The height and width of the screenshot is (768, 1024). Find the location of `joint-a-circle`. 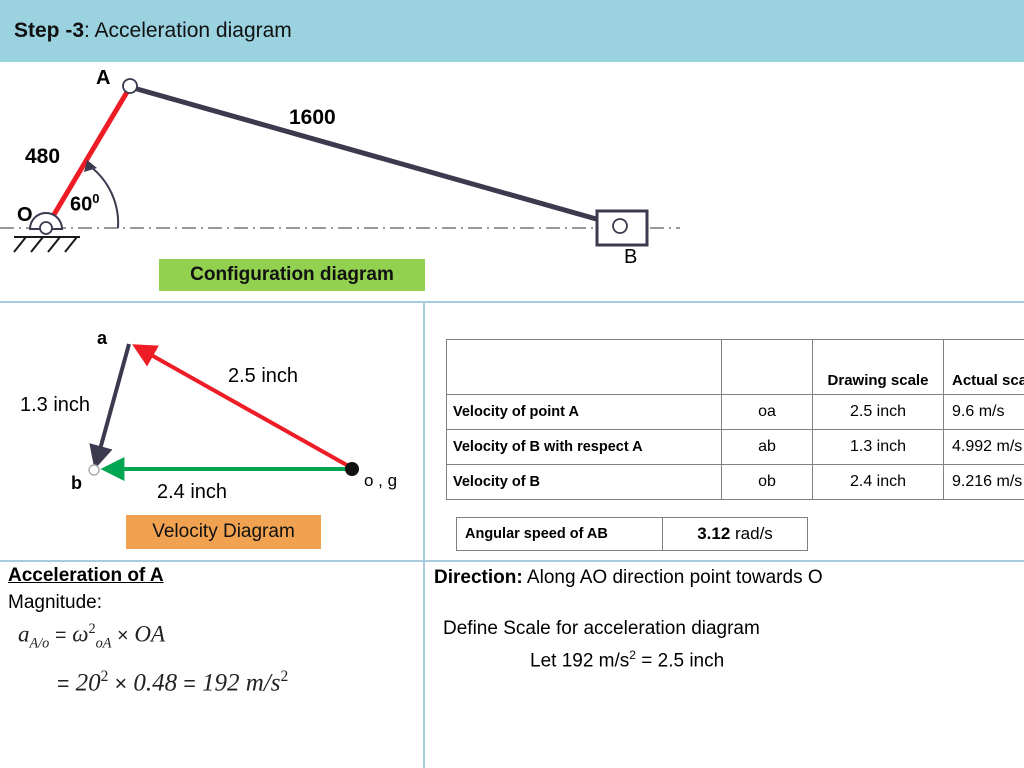

joint-a-circle is located at coordinates (130, 86).